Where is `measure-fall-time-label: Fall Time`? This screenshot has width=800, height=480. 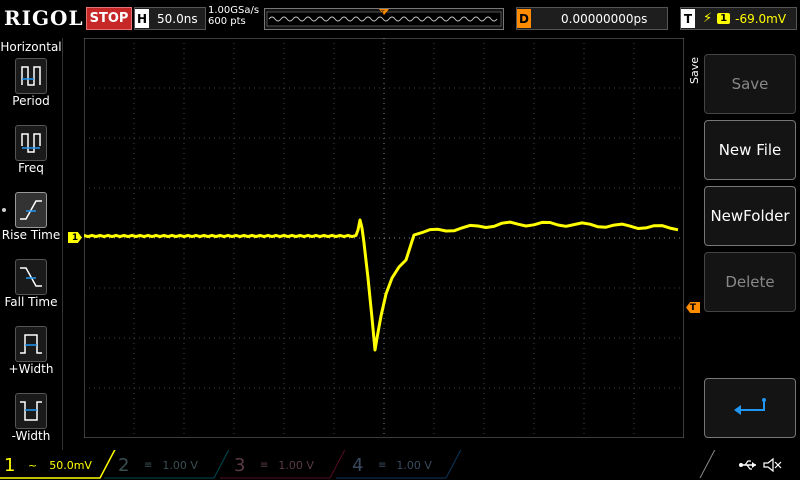 measure-fall-time-label: Fall Time is located at coordinates (31, 302).